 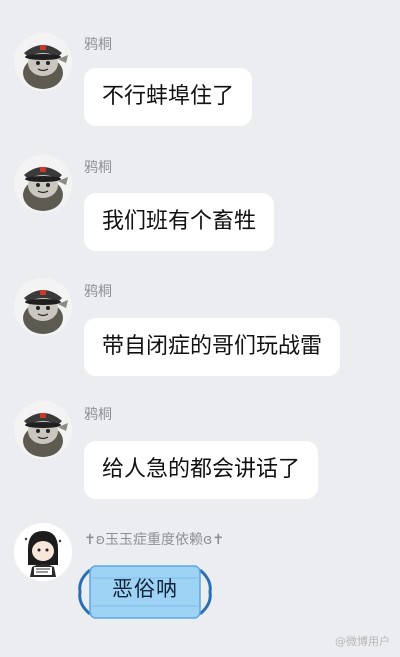 I want to click on cartoon-girl-avatar-icon, so click(x=43, y=552).